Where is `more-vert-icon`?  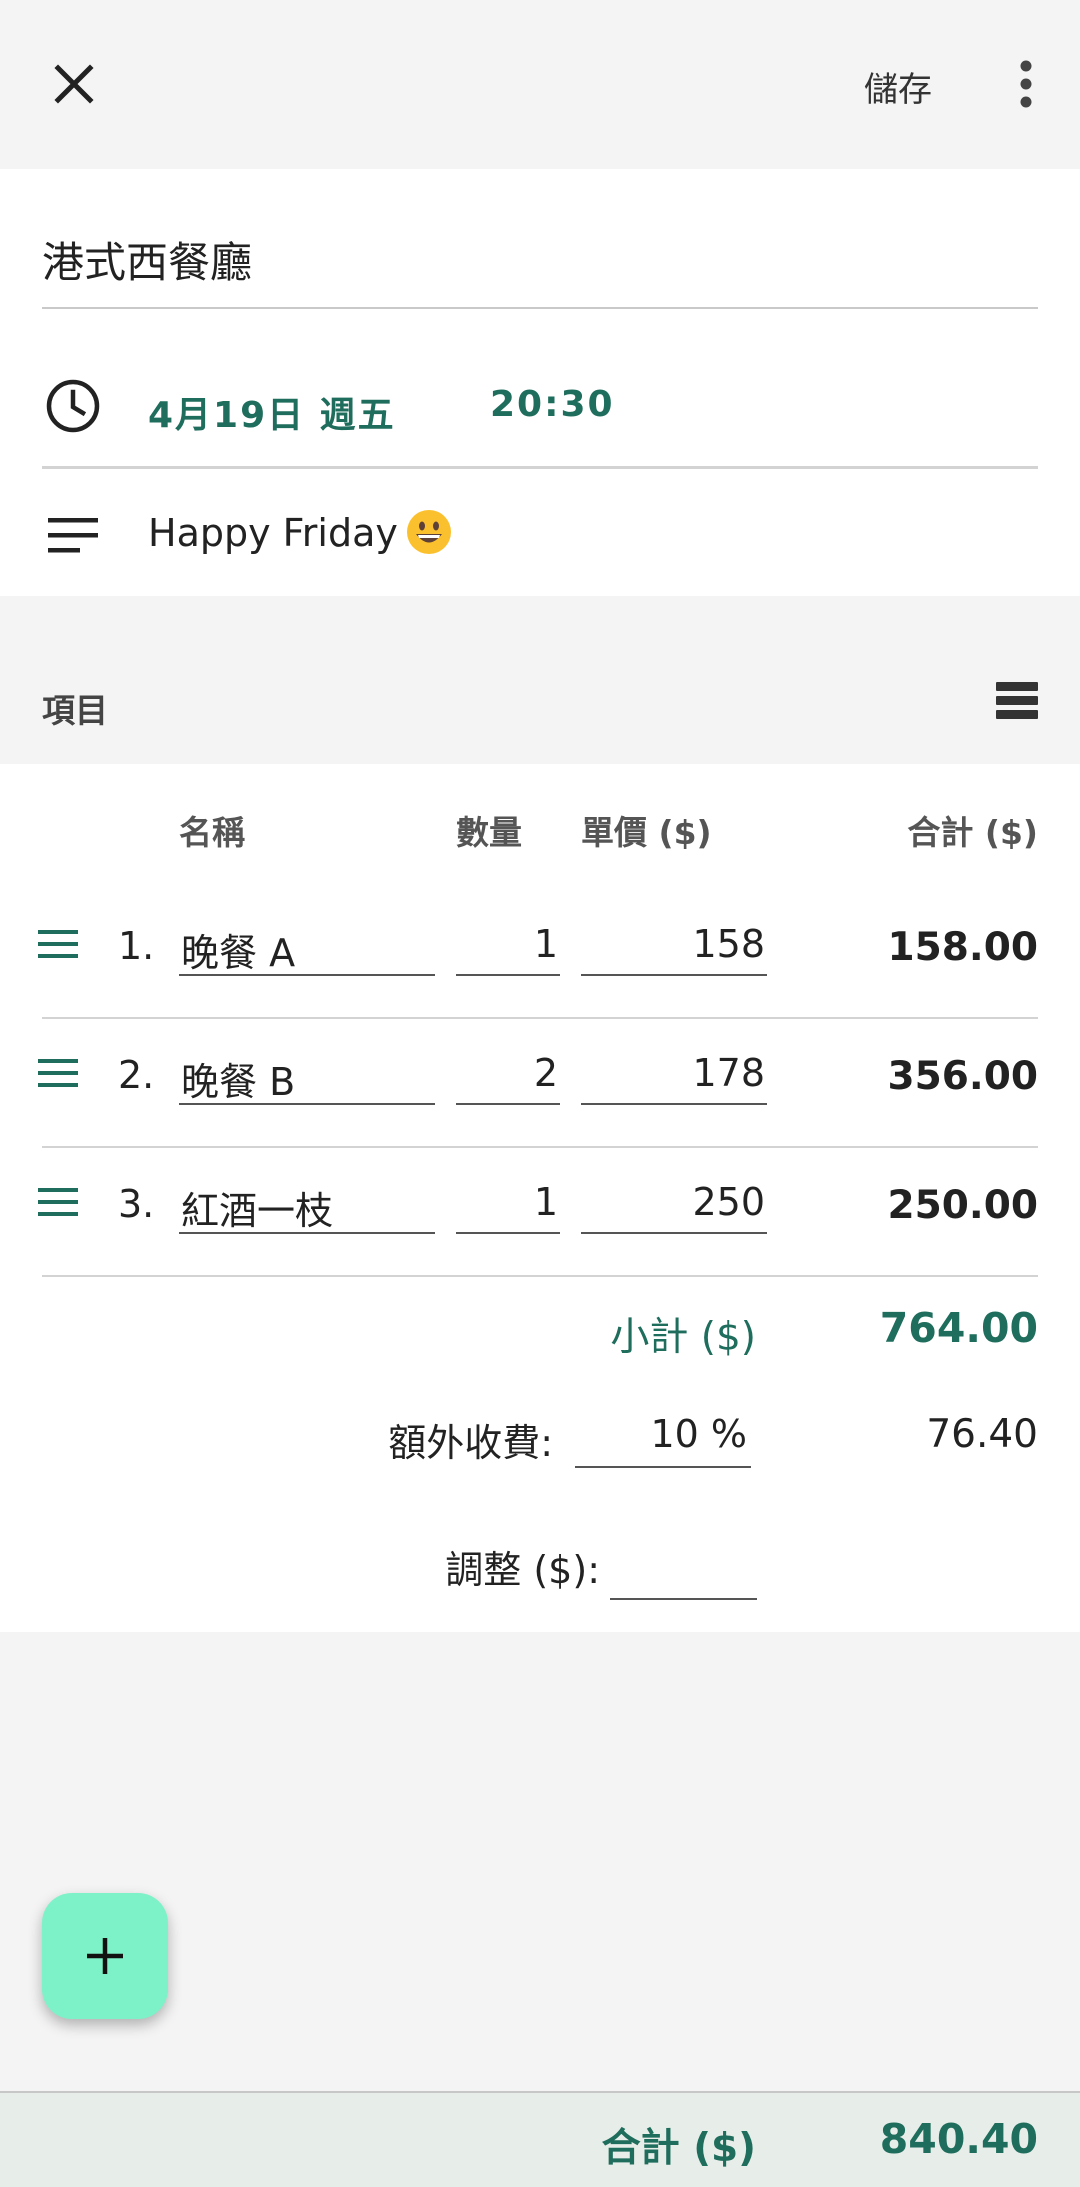 more-vert-icon is located at coordinates (1026, 84).